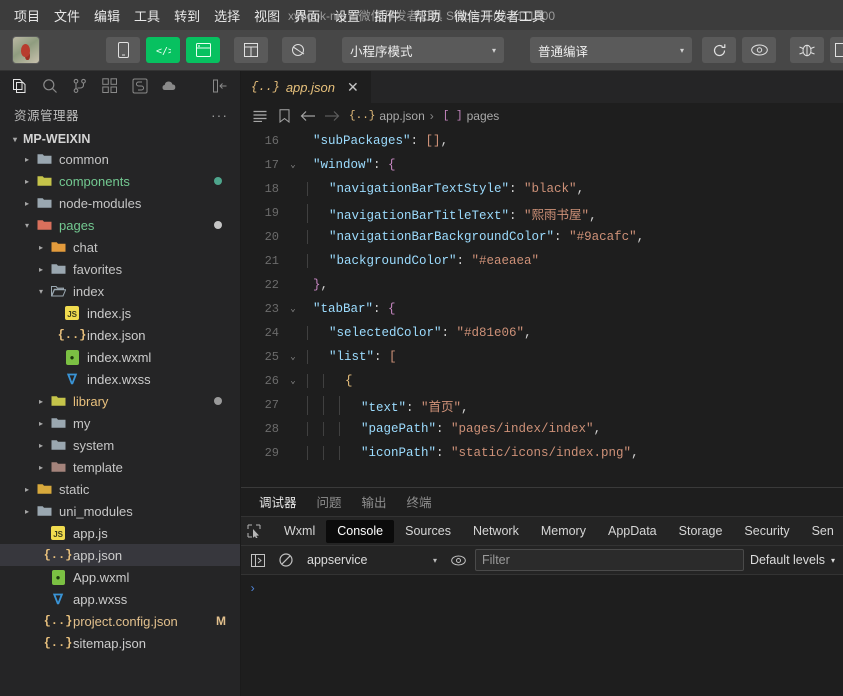 The height and width of the screenshot is (696, 843). I want to click on extensions-icon, so click(110, 86).